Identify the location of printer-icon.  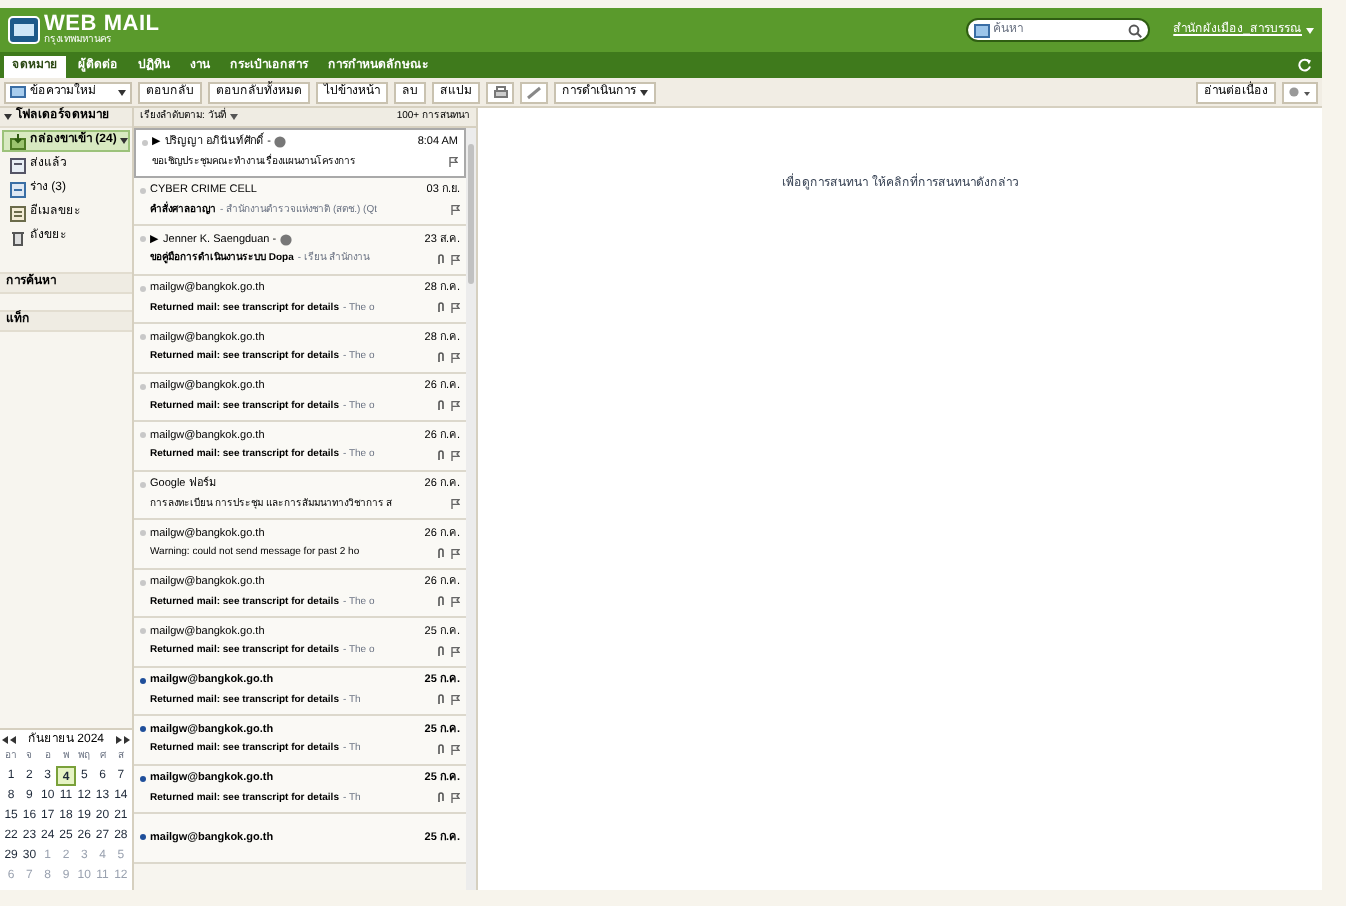
(500, 92).